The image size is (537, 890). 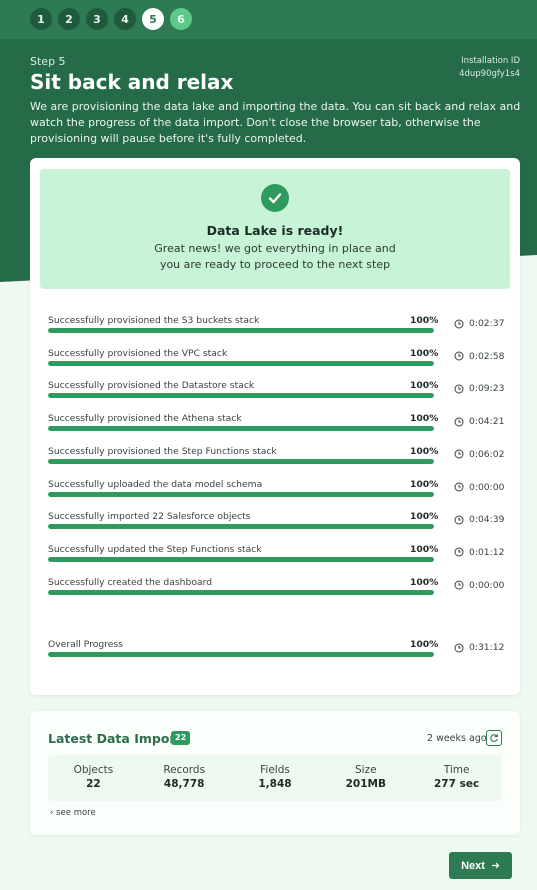 What do you see at coordinates (184, 784) in the screenshot?
I see `stat-value: 48,778` at bounding box center [184, 784].